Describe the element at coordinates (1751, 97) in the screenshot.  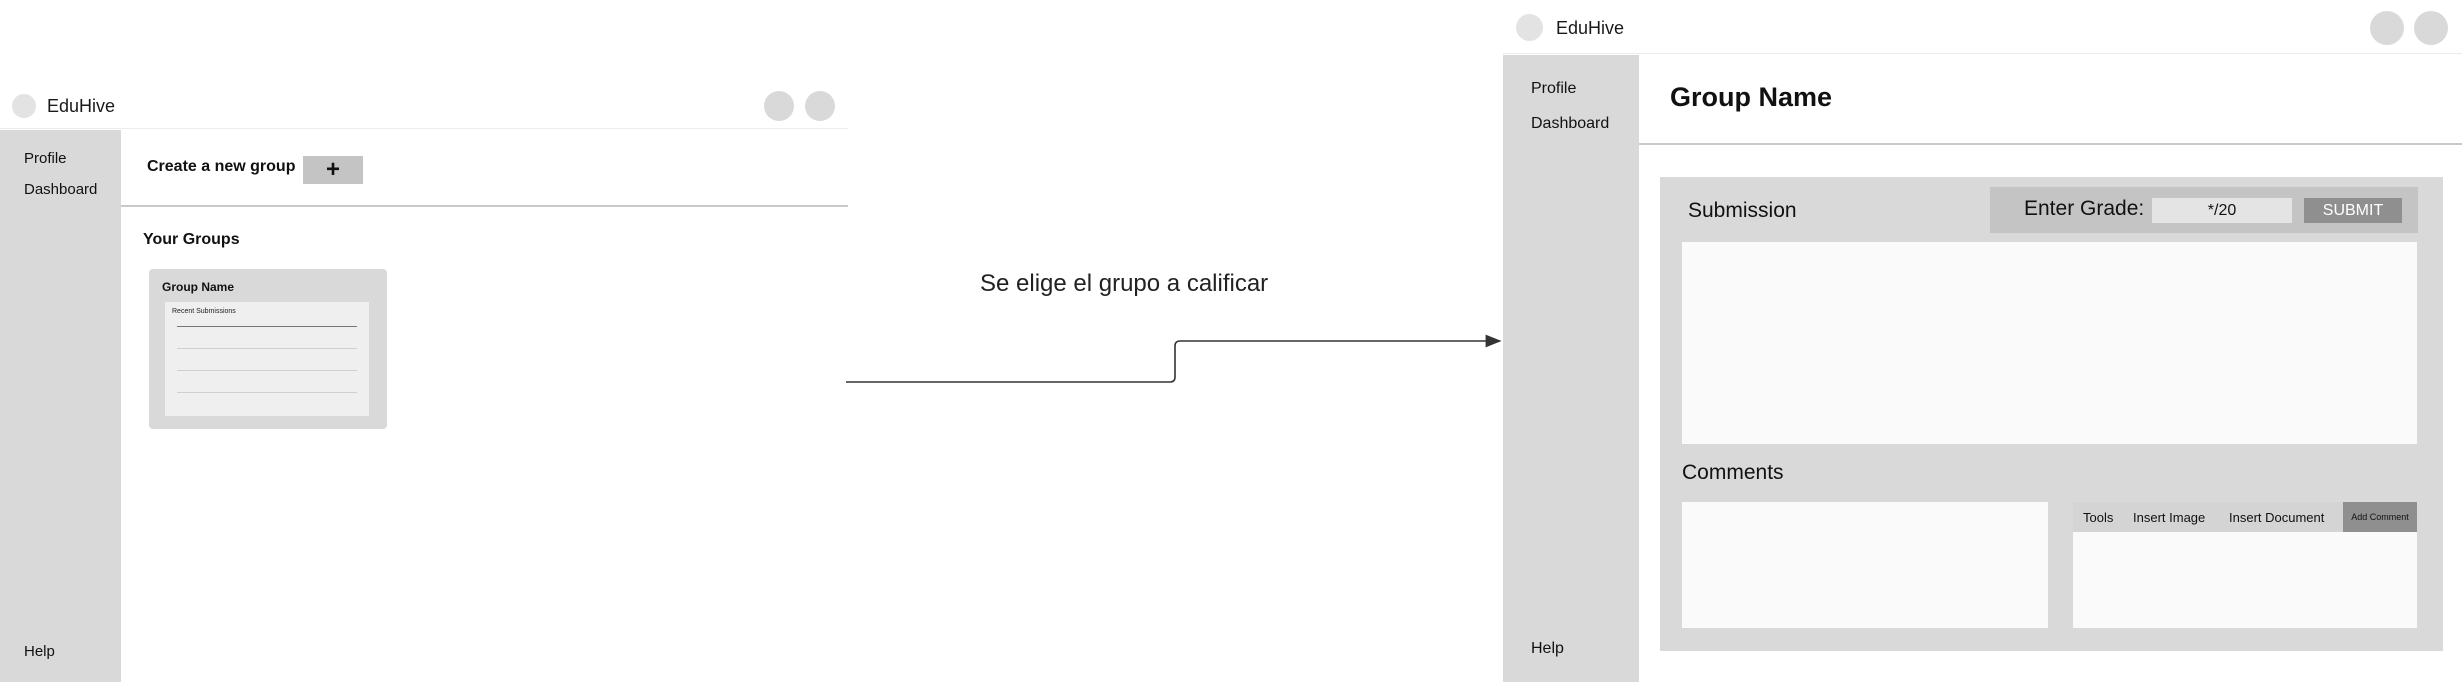
I see `page-title: Group Name` at that location.